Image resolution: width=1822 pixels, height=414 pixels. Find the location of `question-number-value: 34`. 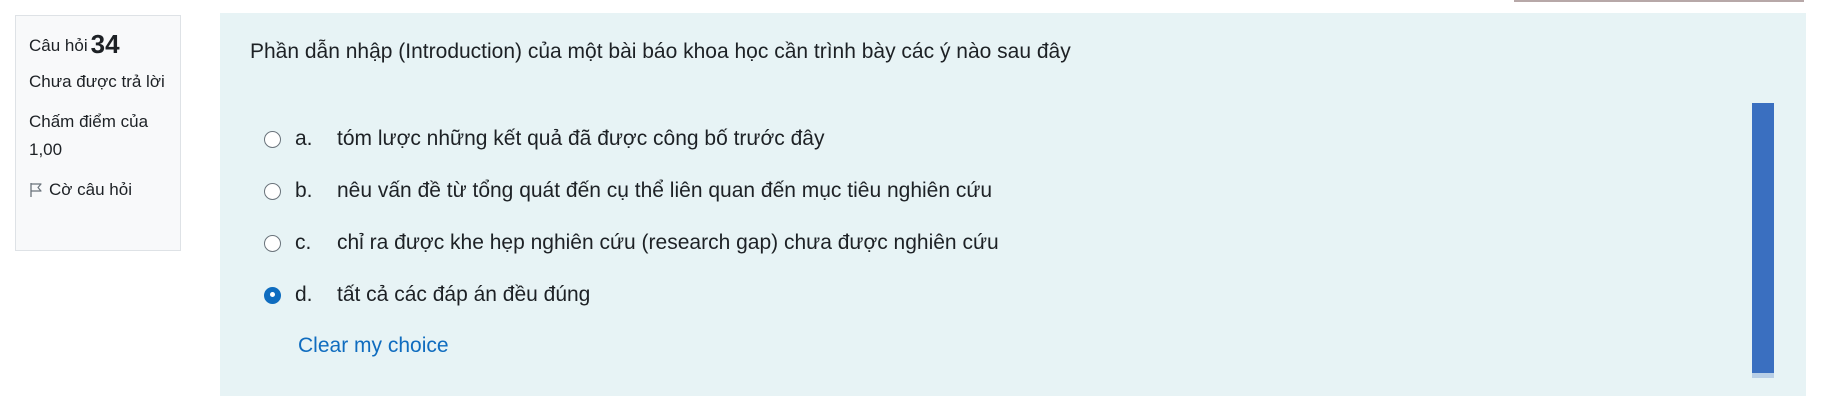

question-number-value: 34 is located at coordinates (105, 44).